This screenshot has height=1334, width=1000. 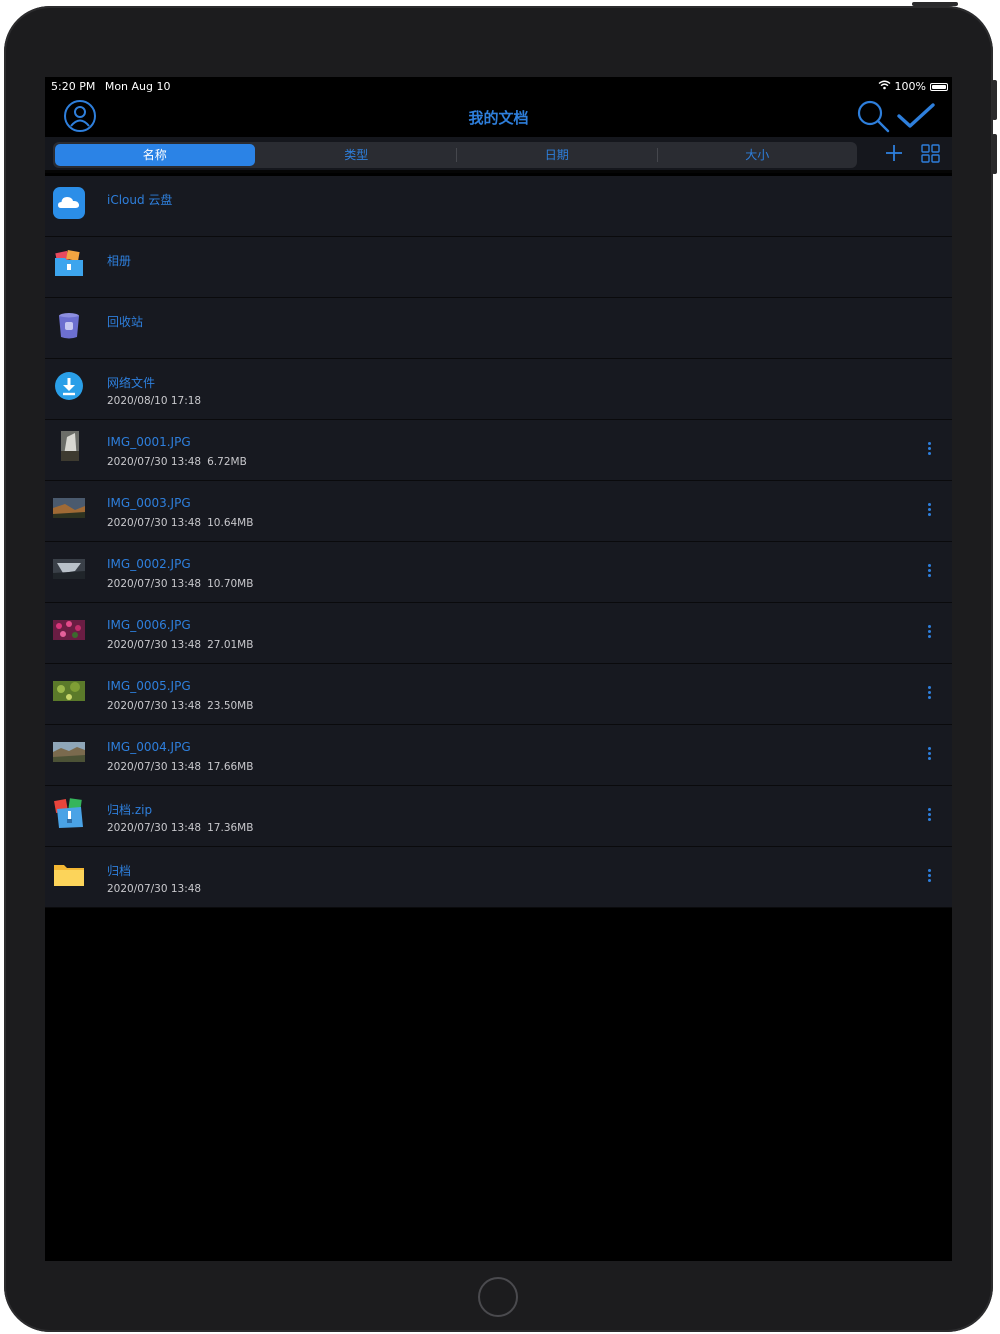 What do you see at coordinates (939, 86) in the screenshot?
I see `battery-icon` at bounding box center [939, 86].